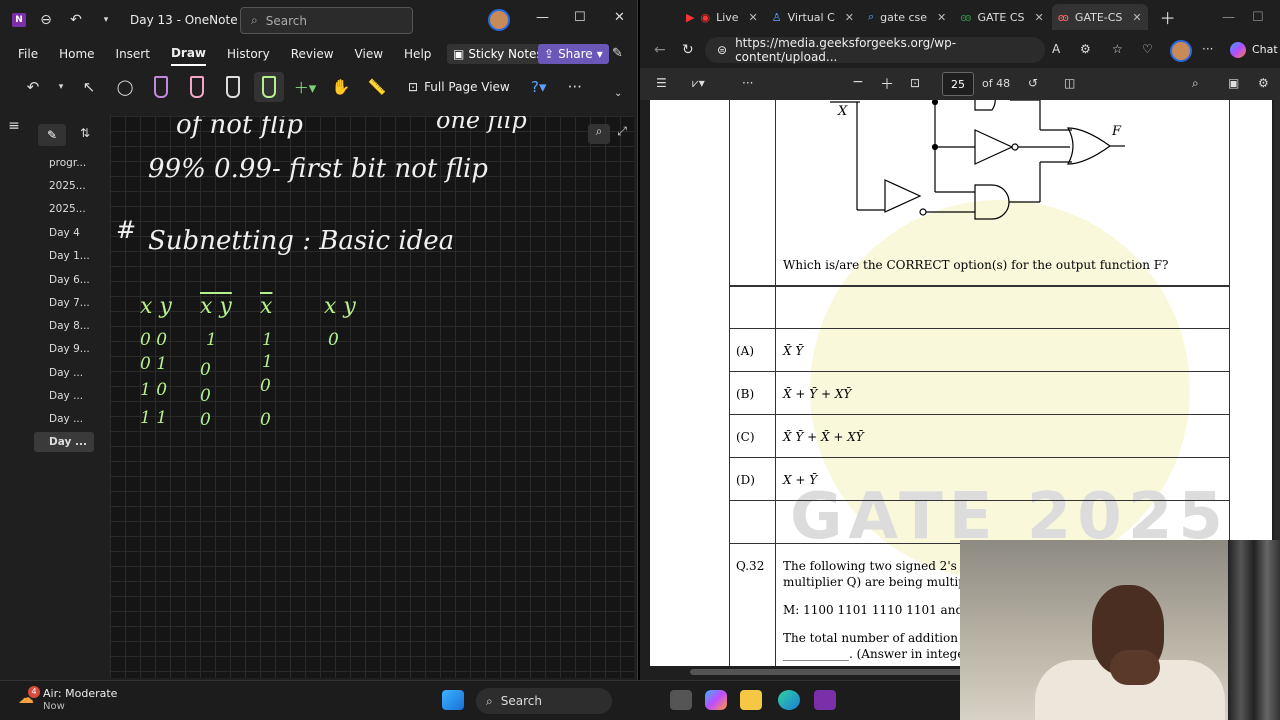  Describe the element at coordinates (453, 700) in the screenshot. I see `start-icon` at that location.